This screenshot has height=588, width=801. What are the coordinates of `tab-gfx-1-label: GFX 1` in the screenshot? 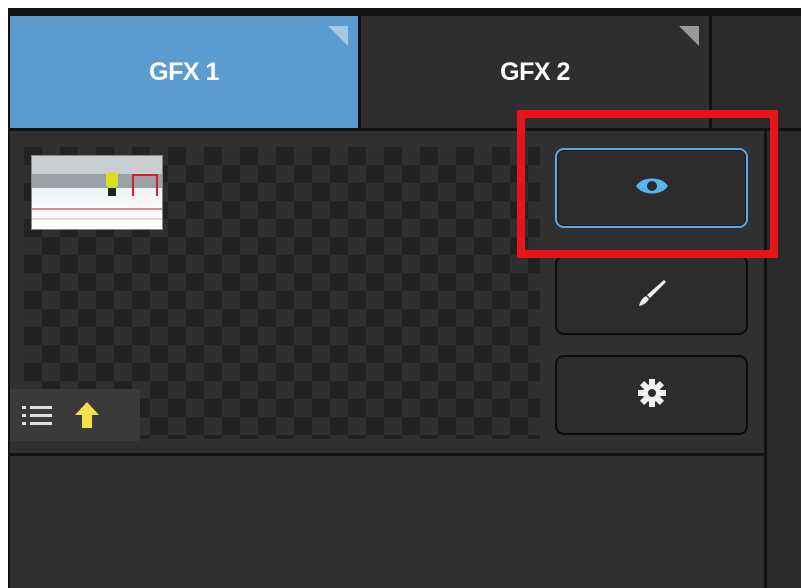 It's located at (184, 71).